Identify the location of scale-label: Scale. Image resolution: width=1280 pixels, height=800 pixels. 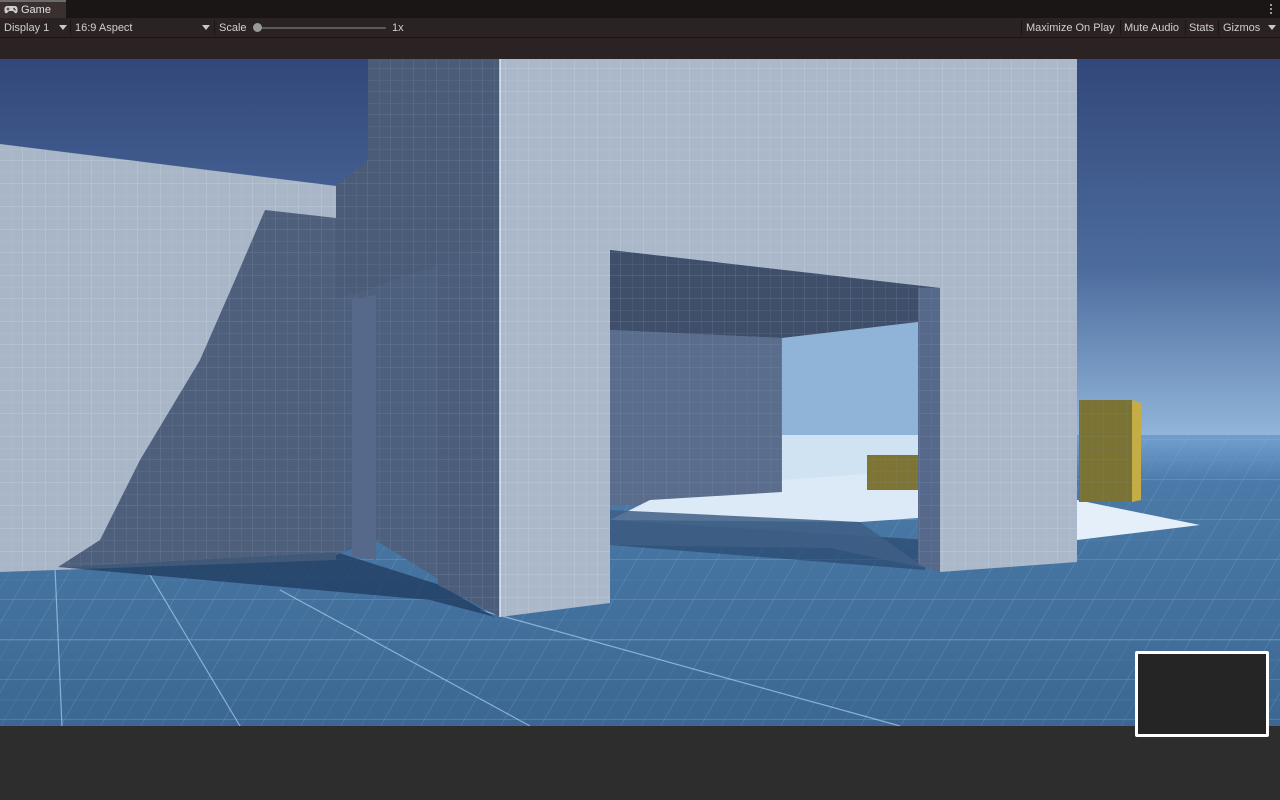
(233, 27).